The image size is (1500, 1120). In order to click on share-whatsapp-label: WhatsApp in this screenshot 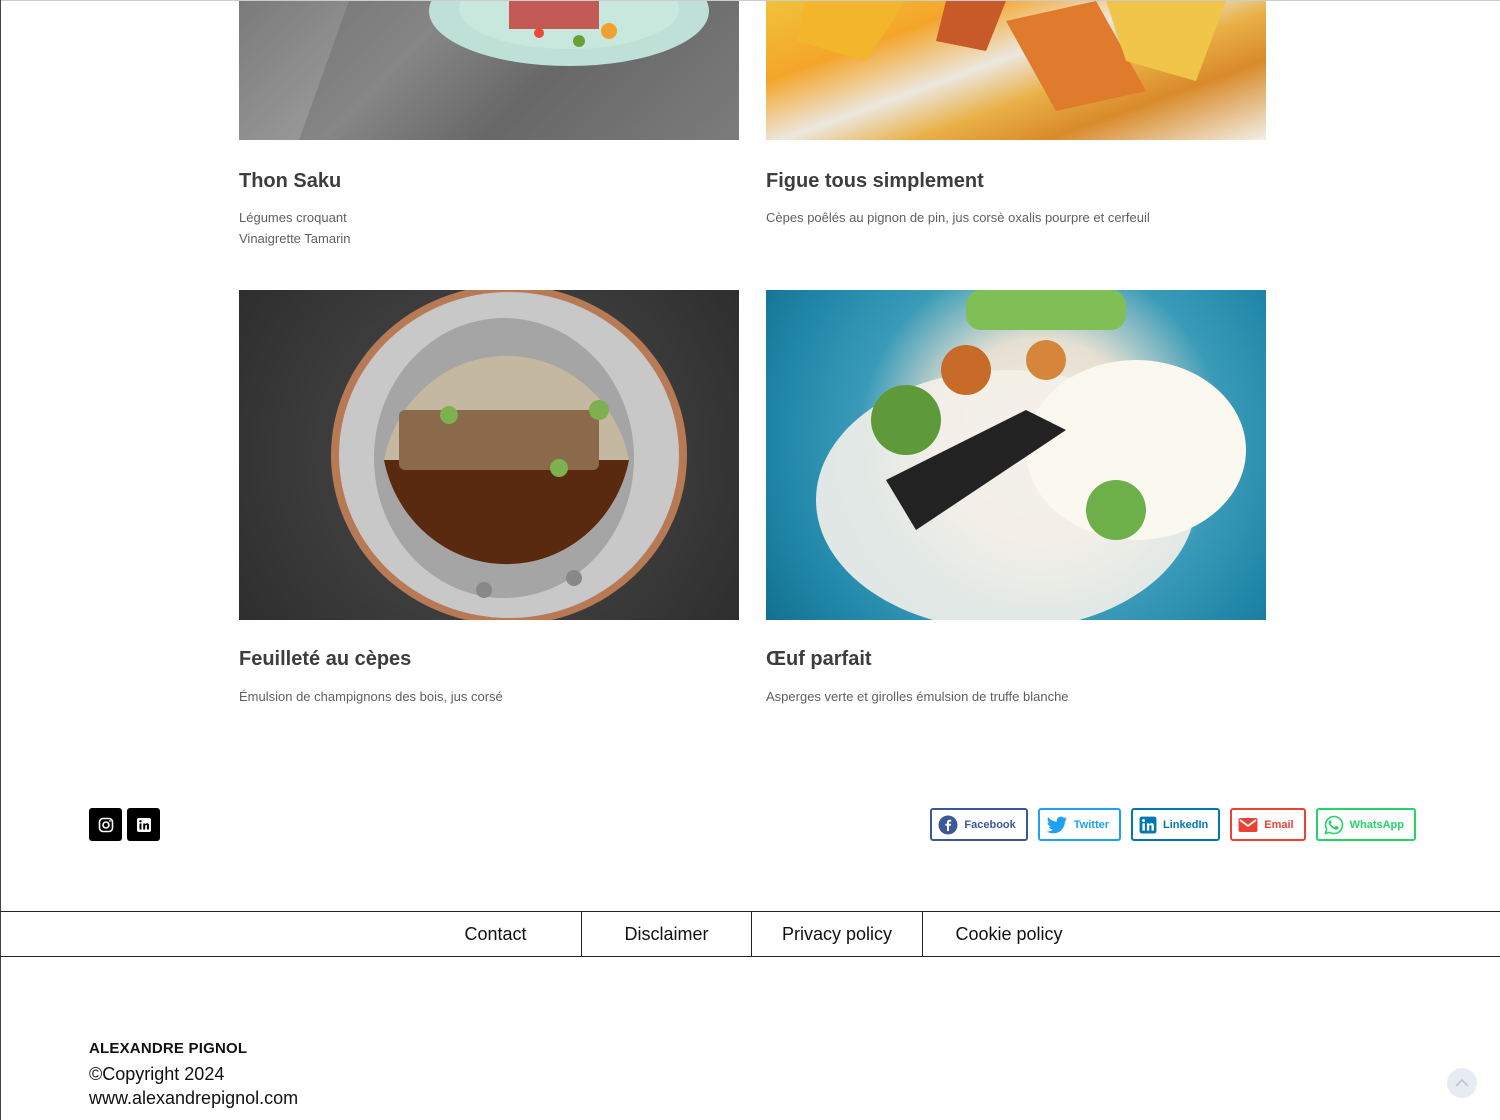, I will do `click(1376, 824)`.